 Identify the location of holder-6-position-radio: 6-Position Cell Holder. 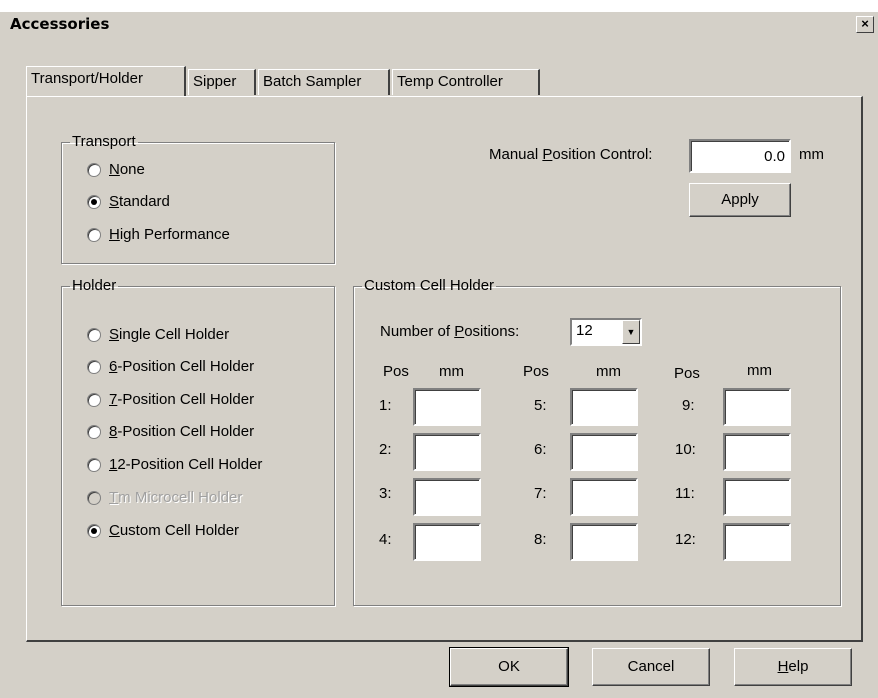
(170, 367).